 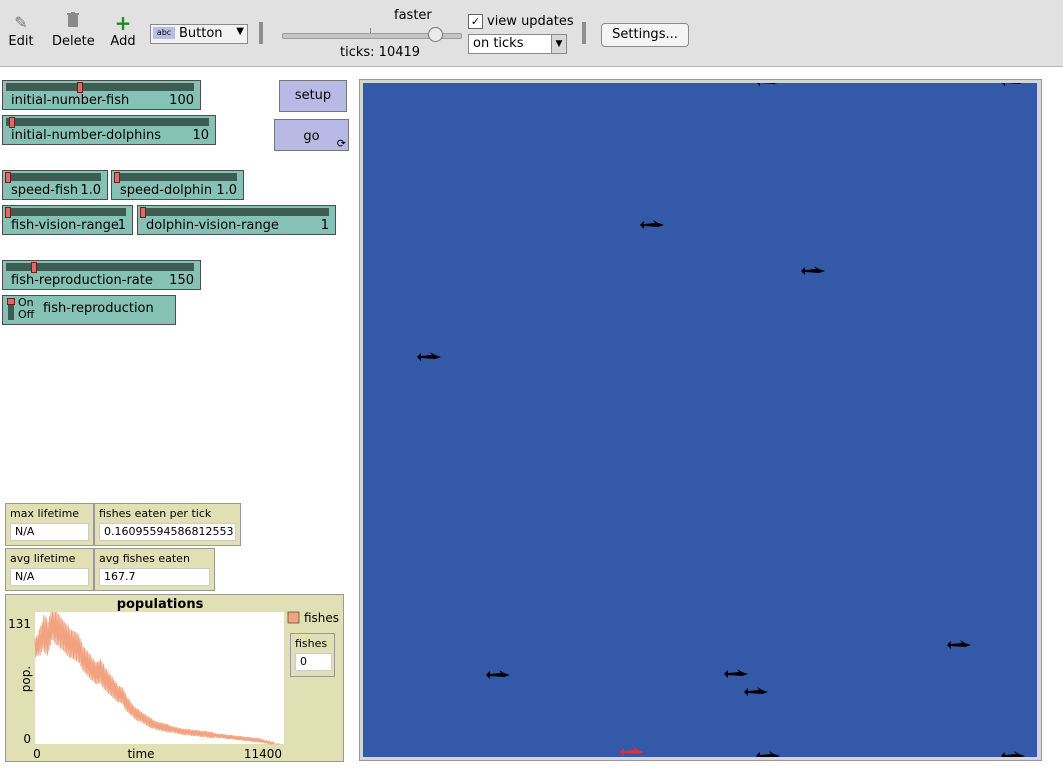 I want to click on slider-fish-vision-range: fish-vision-range 1, so click(x=67, y=220).